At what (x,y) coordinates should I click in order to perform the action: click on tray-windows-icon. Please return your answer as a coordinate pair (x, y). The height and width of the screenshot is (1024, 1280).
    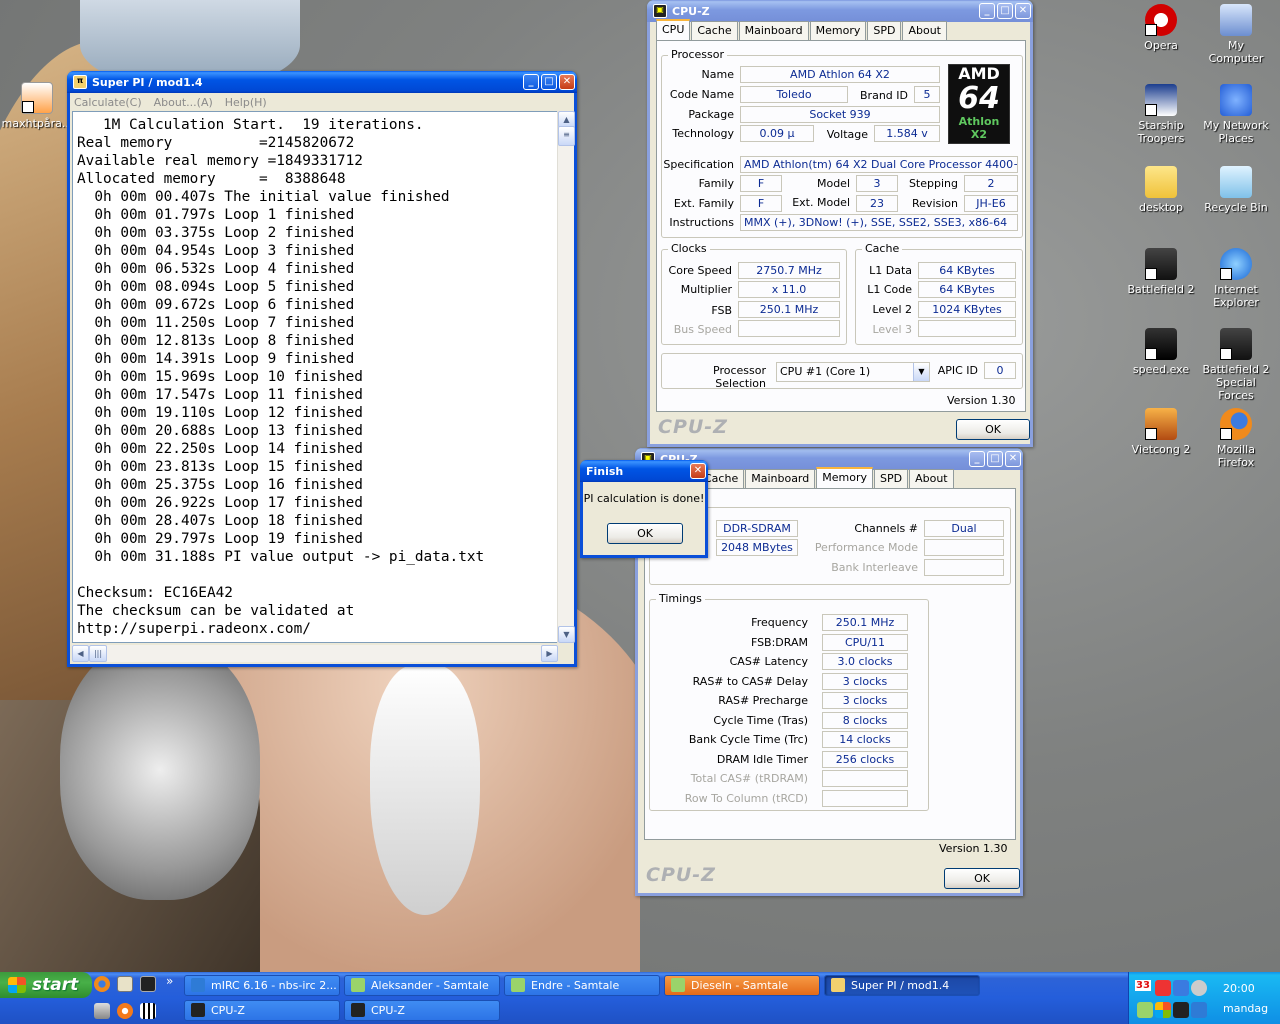
    Looking at the image, I should click on (1163, 1010).